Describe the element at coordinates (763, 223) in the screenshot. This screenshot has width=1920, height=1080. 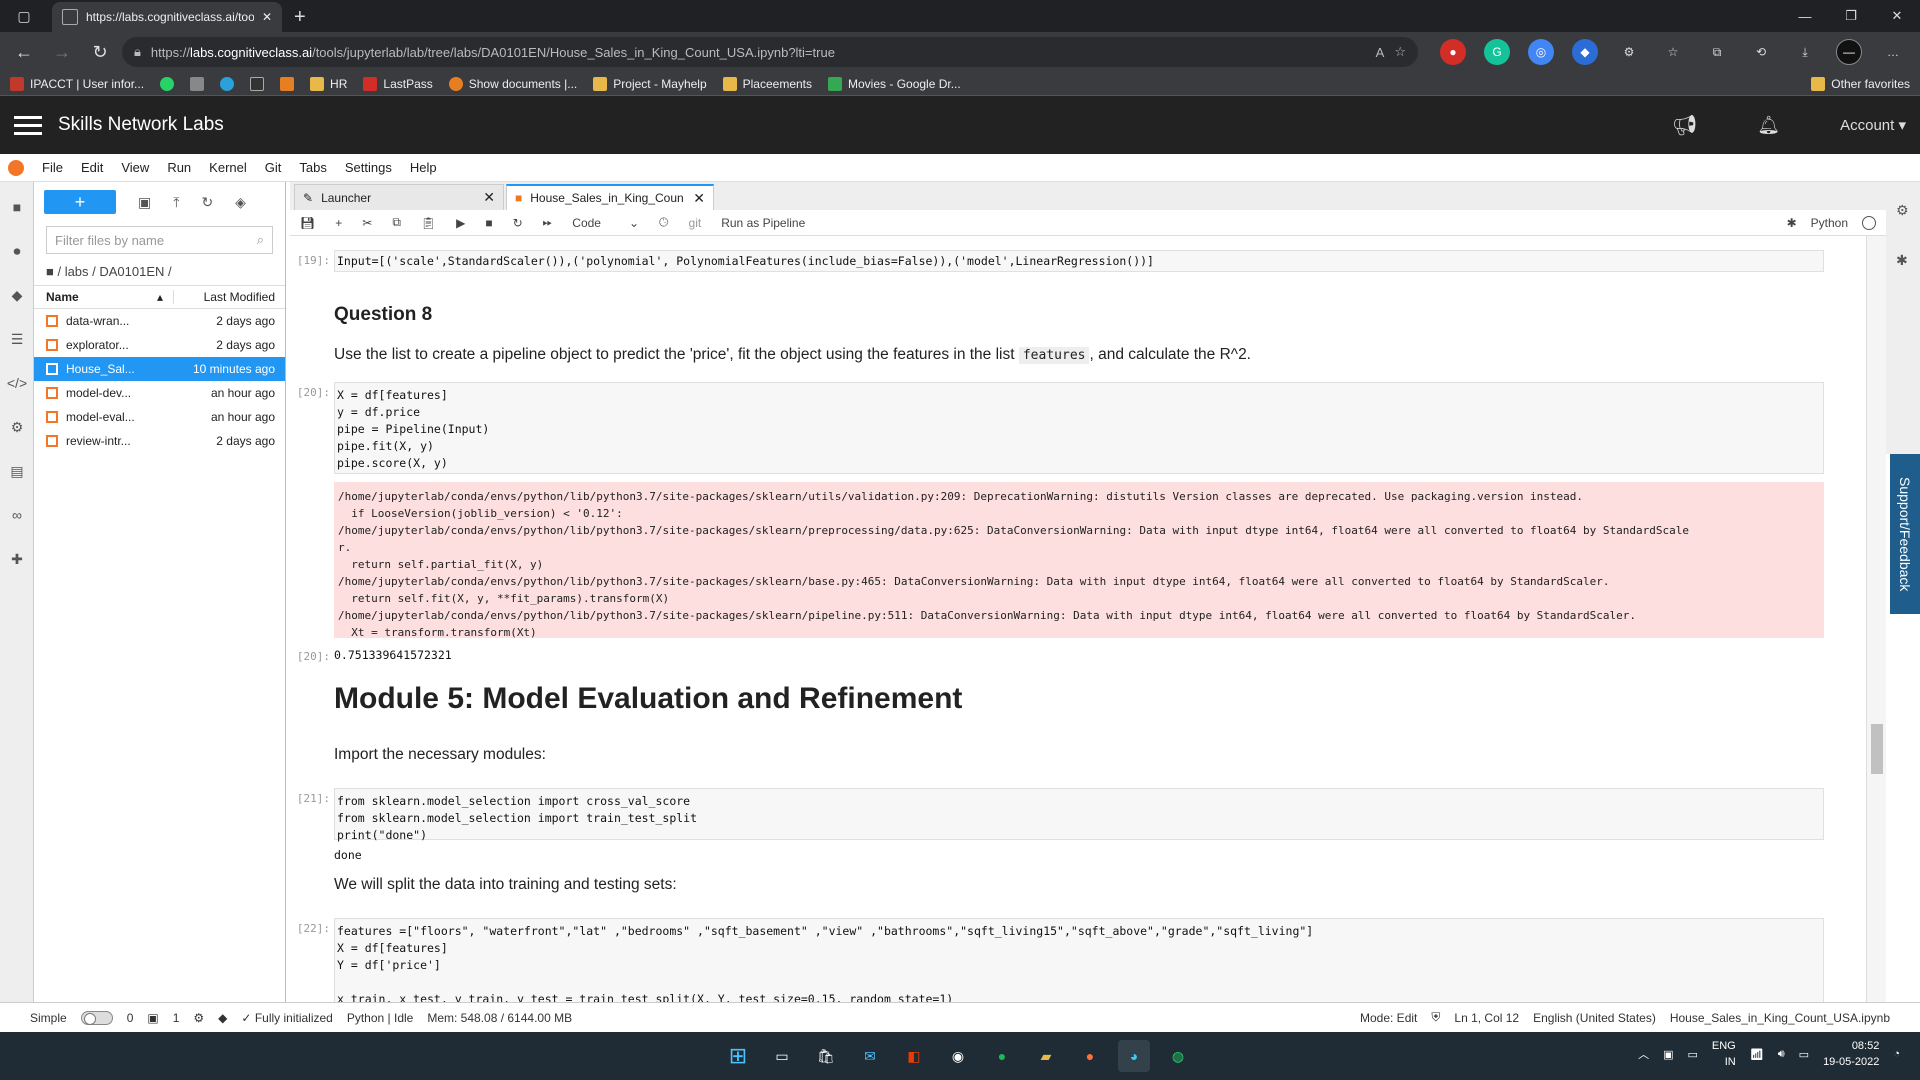
I see `run-as-pipeline-button: Run as Pipeline` at that location.